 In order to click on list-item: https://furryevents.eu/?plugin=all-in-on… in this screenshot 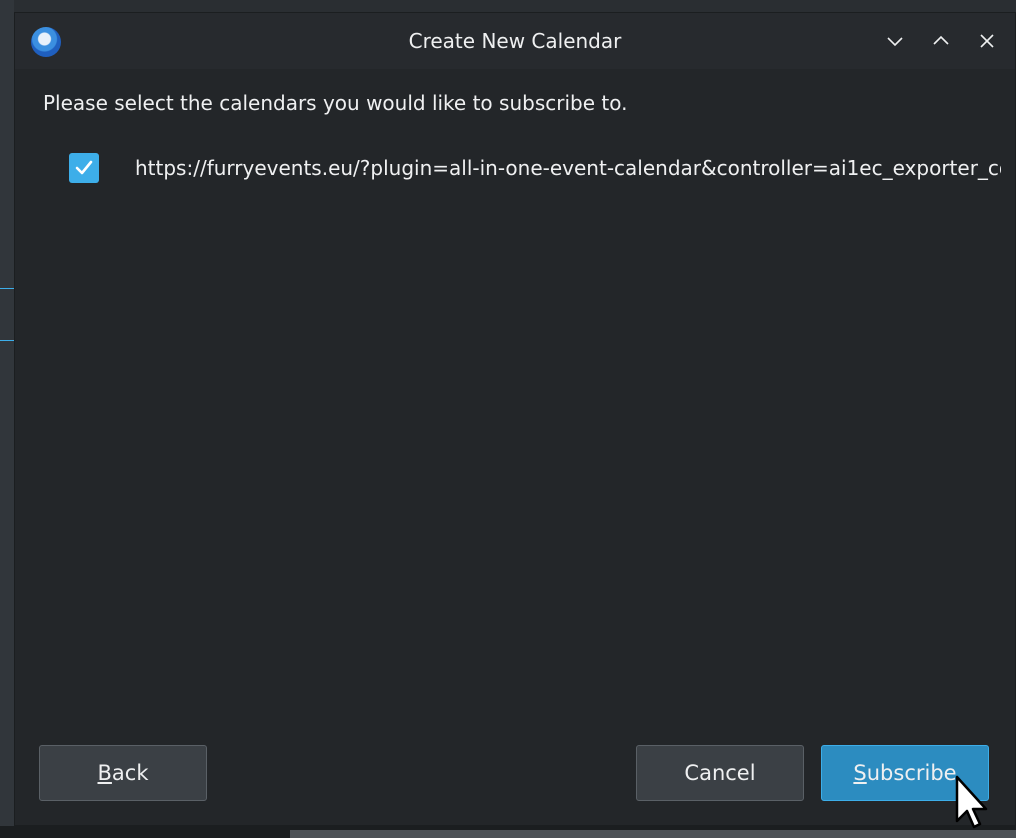, I will do `click(528, 168)`.